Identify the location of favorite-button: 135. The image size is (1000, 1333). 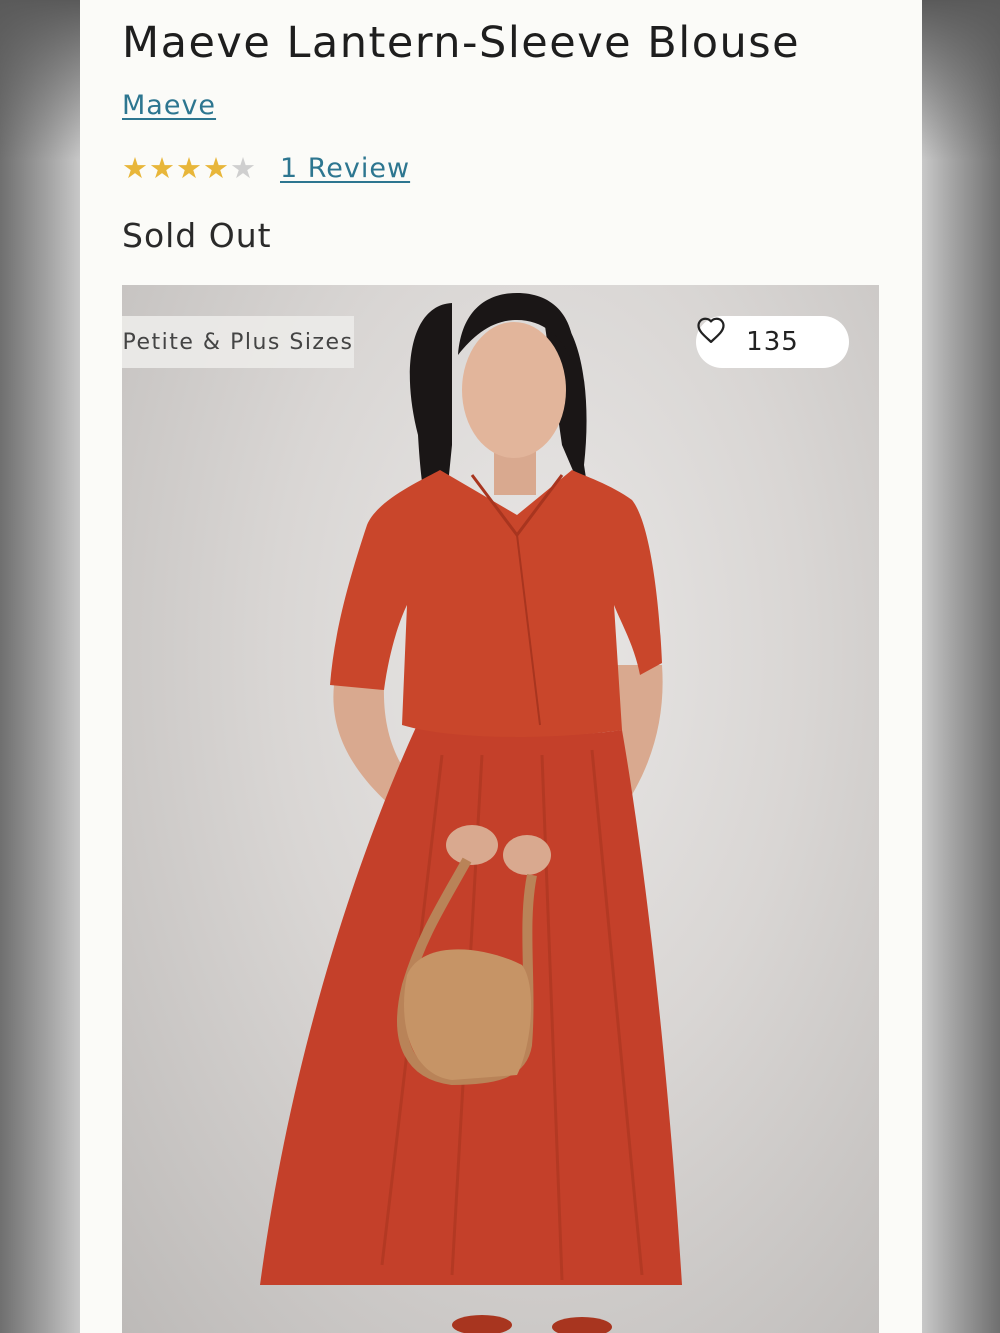
(772, 342).